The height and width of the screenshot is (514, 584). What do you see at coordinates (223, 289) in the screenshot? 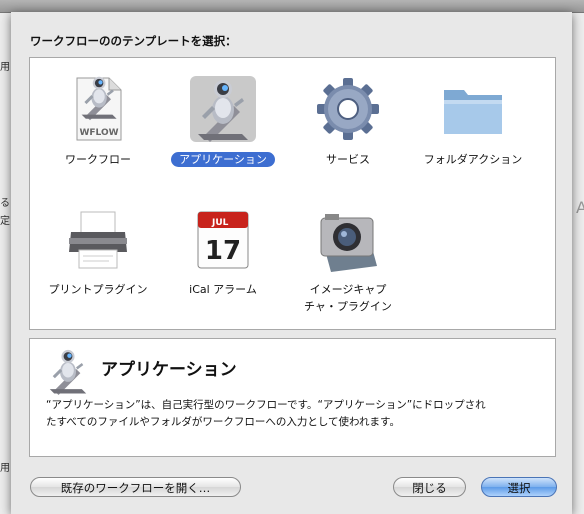
I see `template-label: iCal アラーム` at bounding box center [223, 289].